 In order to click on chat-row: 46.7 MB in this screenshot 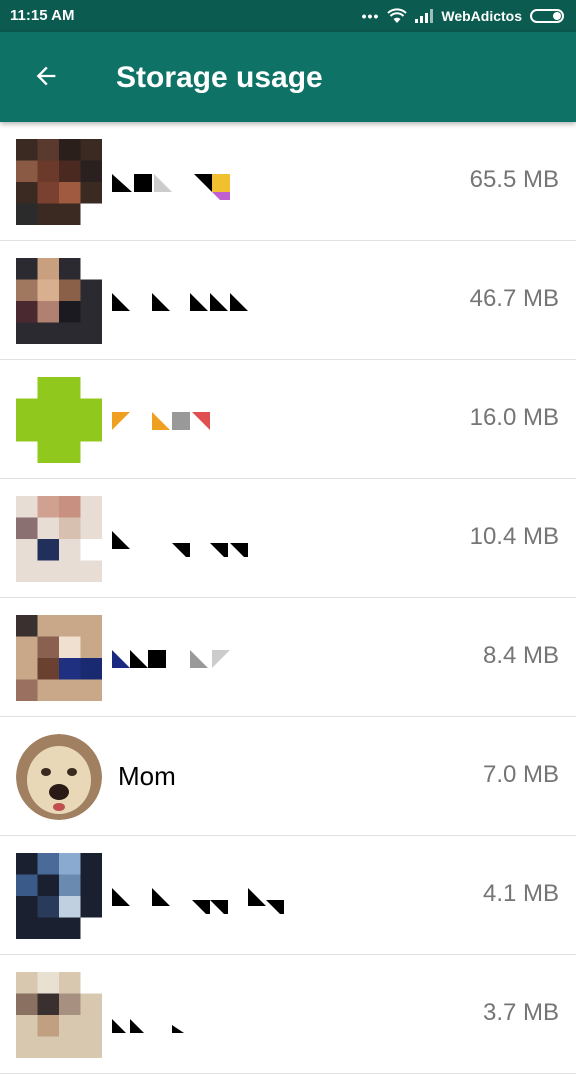, I will do `click(288, 300)`.